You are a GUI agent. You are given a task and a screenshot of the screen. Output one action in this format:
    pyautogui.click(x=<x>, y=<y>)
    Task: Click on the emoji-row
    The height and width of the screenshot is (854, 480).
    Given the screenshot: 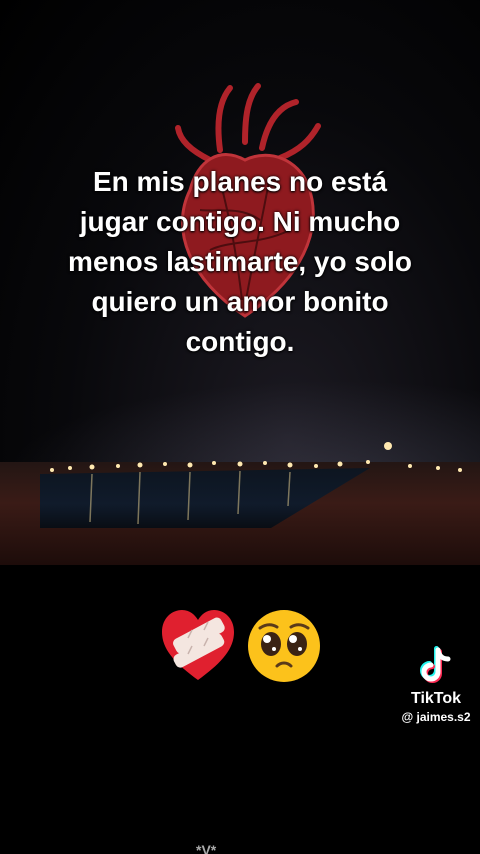 What is the action you would take?
    pyautogui.click(x=243, y=646)
    